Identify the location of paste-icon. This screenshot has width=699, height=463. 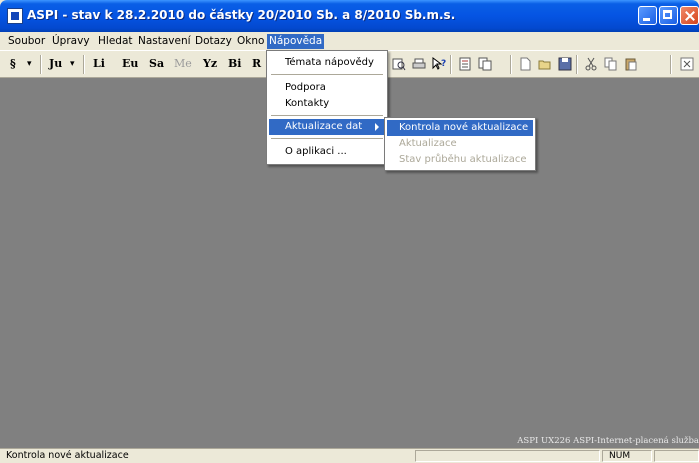
(631, 64).